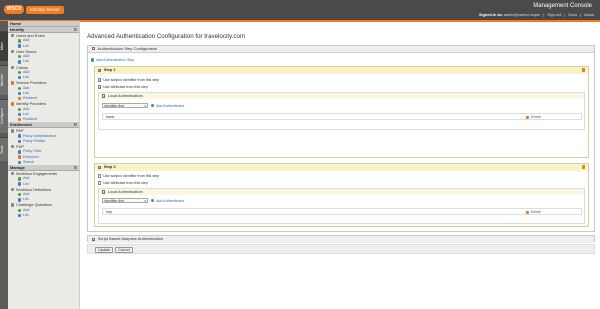 This screenshot has width=600, height=309. I want to click on publish-icon, so click(20, 141).